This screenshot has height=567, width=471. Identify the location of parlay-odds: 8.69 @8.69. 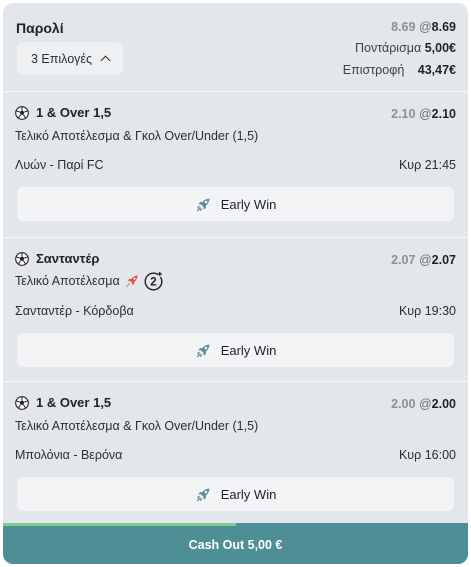
(423, 27).